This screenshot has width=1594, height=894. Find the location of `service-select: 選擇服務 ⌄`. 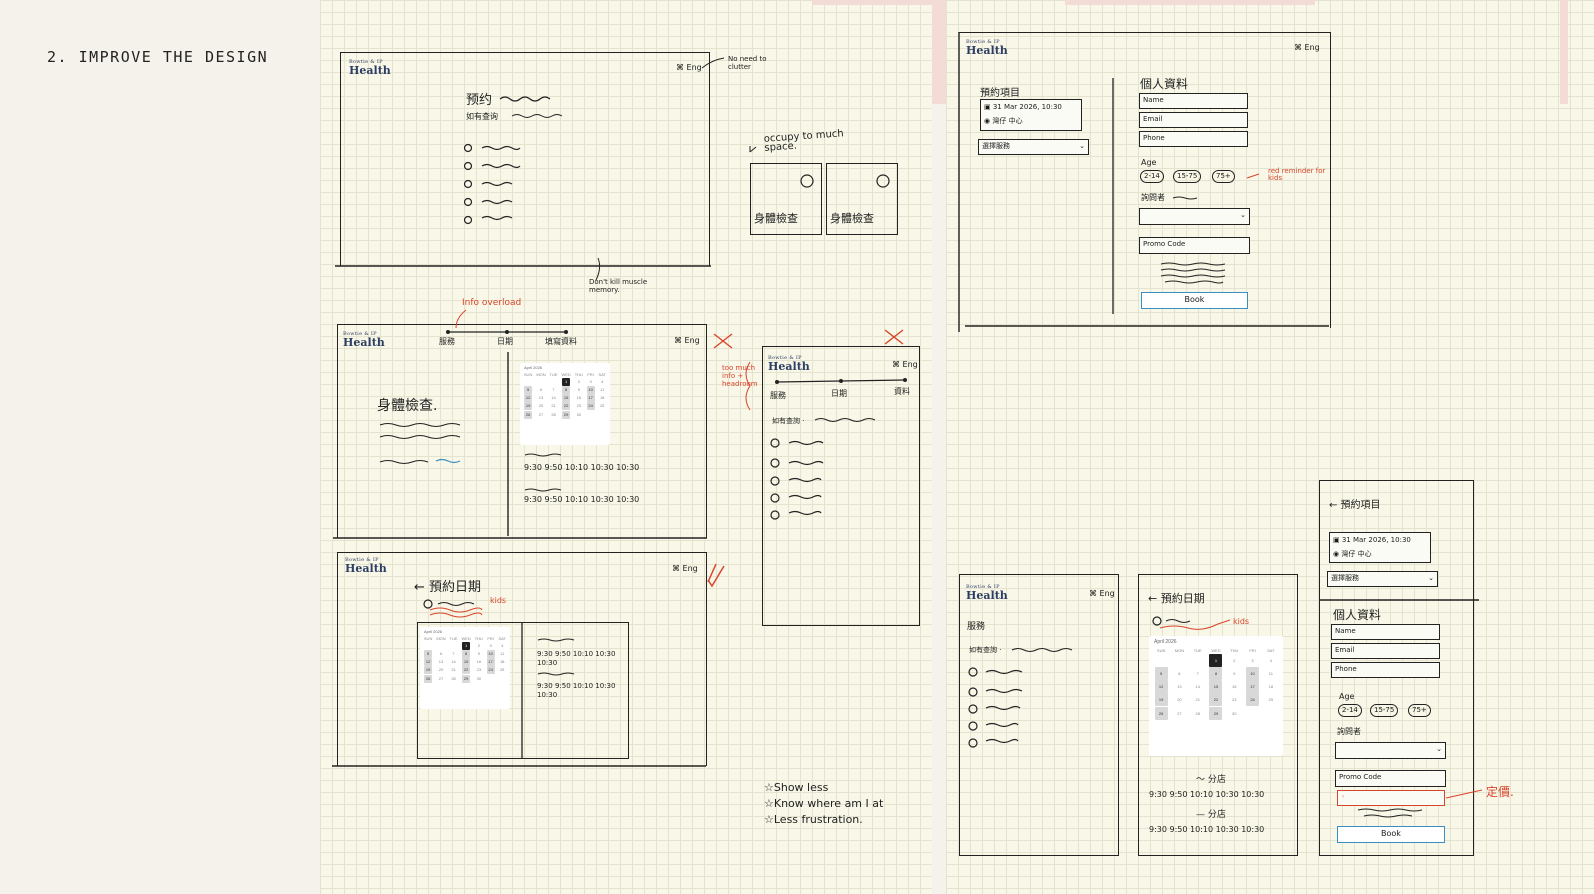

service-select: 選擇服務 ⌄ is located at coordinates (1033, 147).